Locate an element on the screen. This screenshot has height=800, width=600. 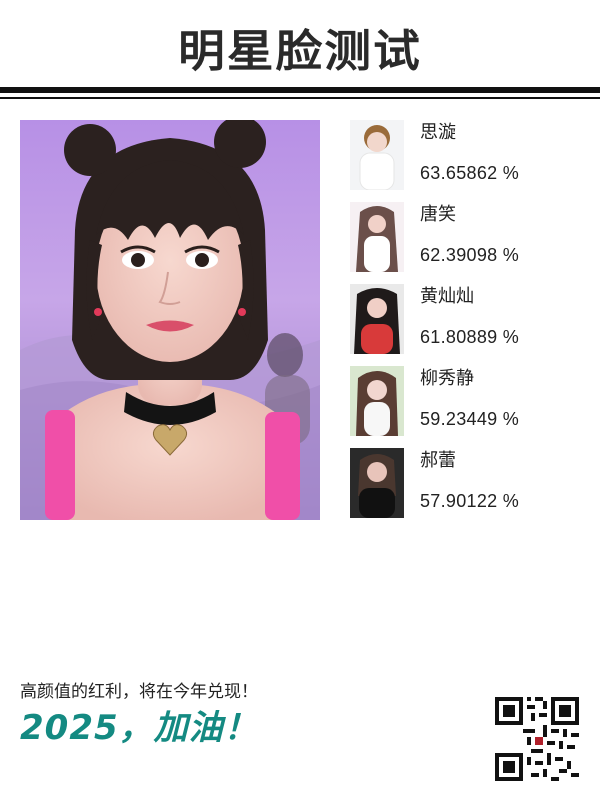
qr-code is located at coordinates (537, 739).